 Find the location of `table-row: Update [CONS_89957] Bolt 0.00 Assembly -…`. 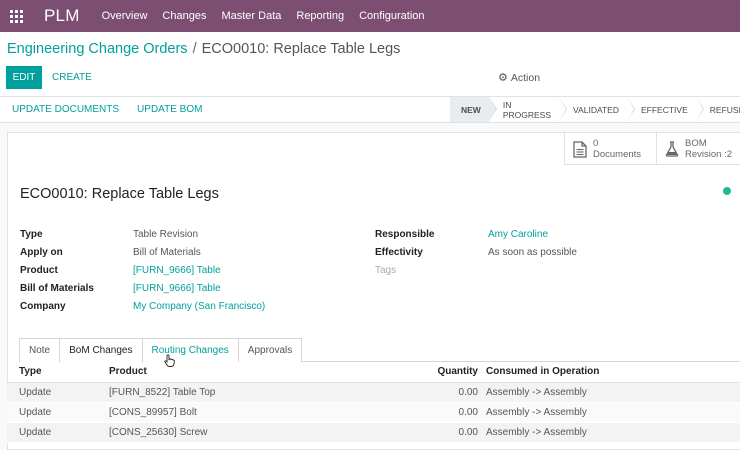

table-row: Update [CONS_89957] Bolt 0.00 Assembly -… is located at coordinates (373, 412).